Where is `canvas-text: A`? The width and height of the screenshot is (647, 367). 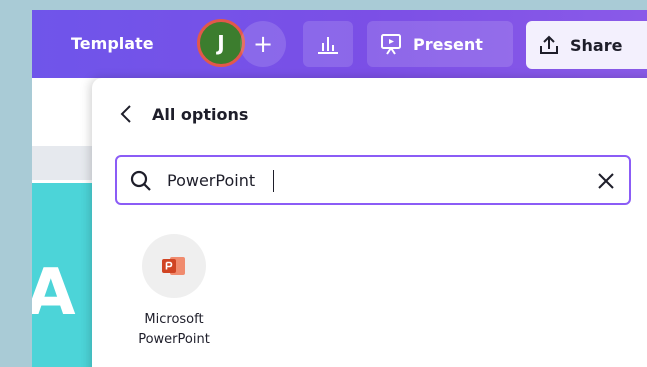 canvas-text: A is located at coordinates (54, 293).